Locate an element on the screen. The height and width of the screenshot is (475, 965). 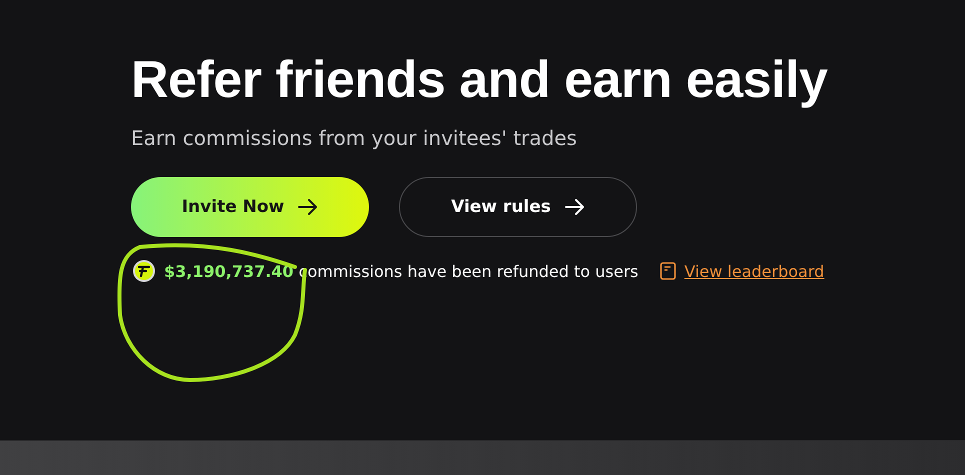
invite-button: Invite Now is located at coordinates (250, 207).